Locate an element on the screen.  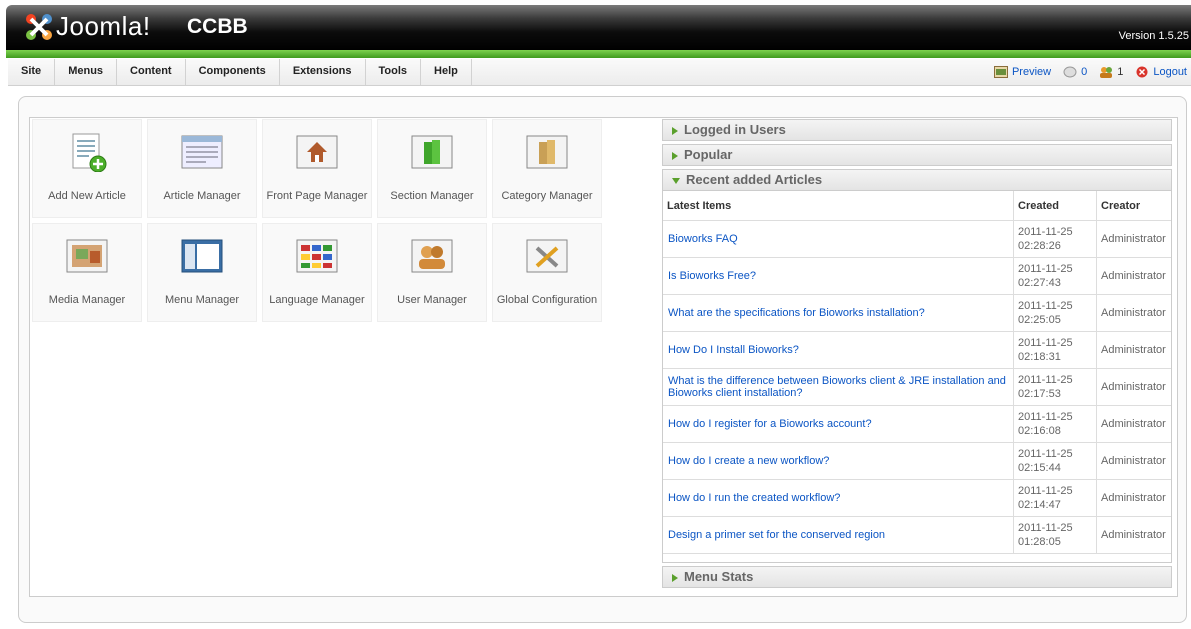
article-title-link: How Do I Install Bioworks? is located at coordinates (838, 350).